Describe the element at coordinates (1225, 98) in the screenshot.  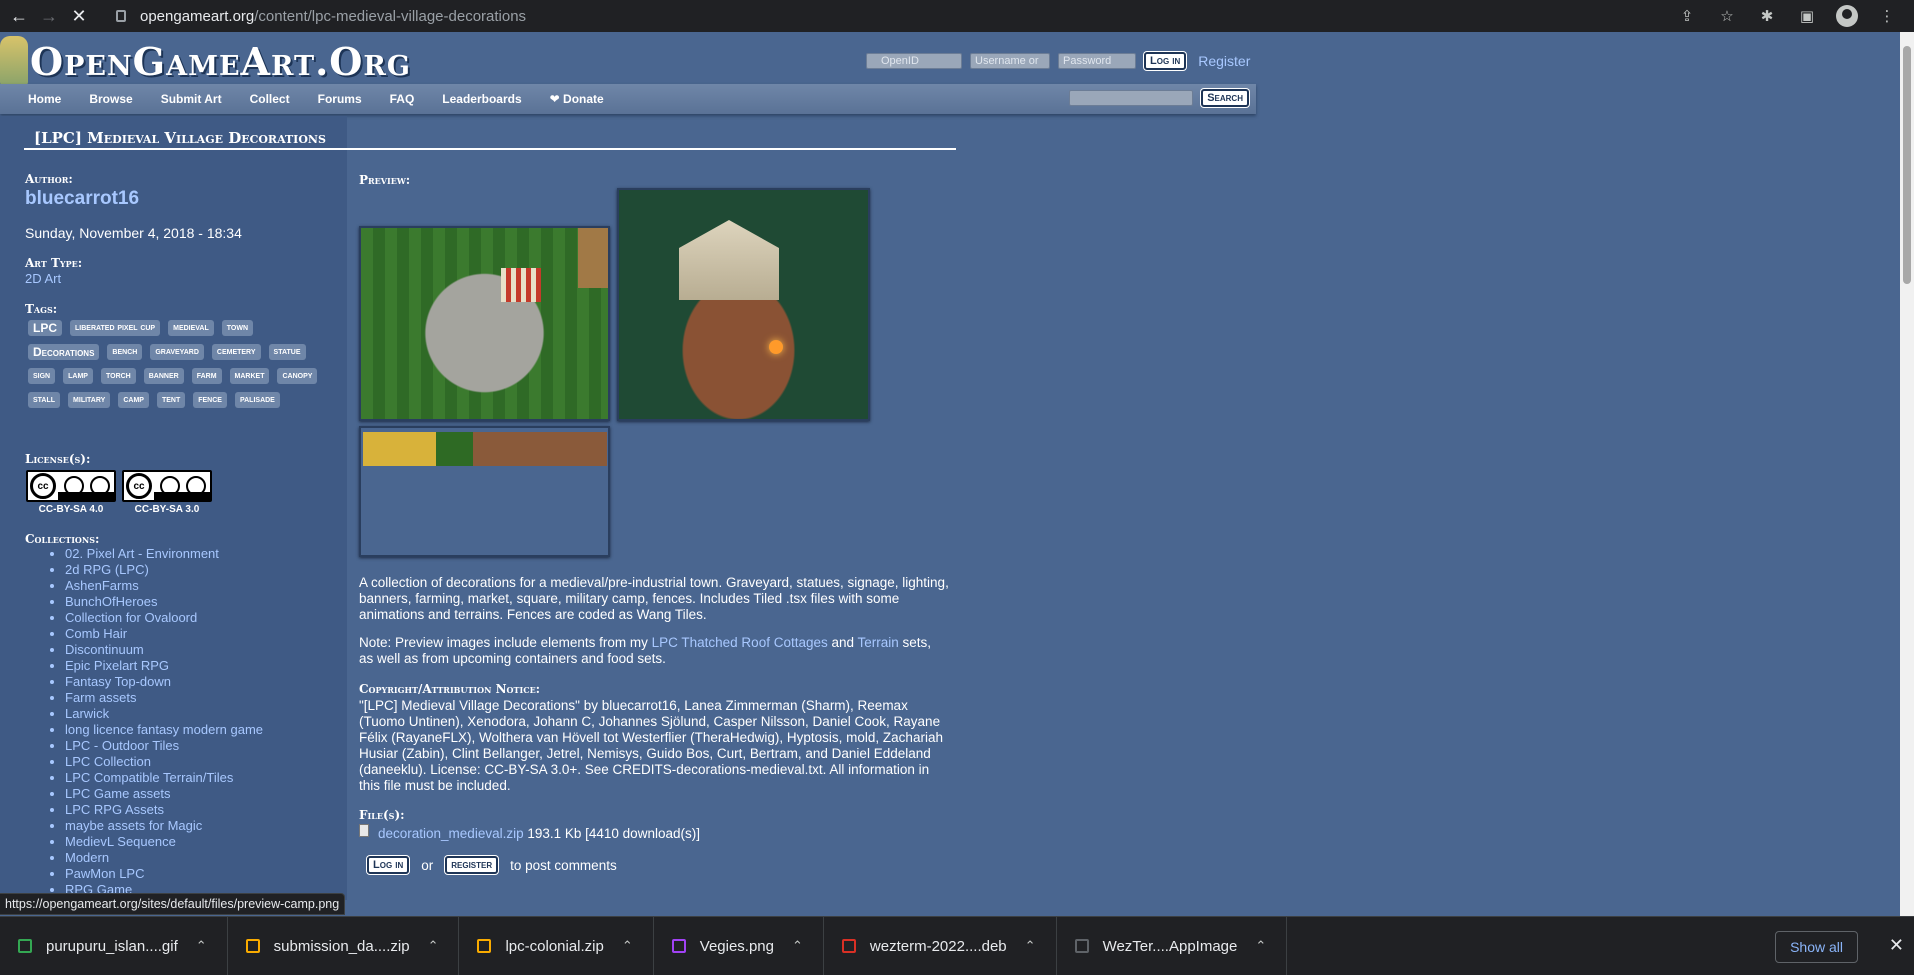
I see `search-button: Search` at that location.